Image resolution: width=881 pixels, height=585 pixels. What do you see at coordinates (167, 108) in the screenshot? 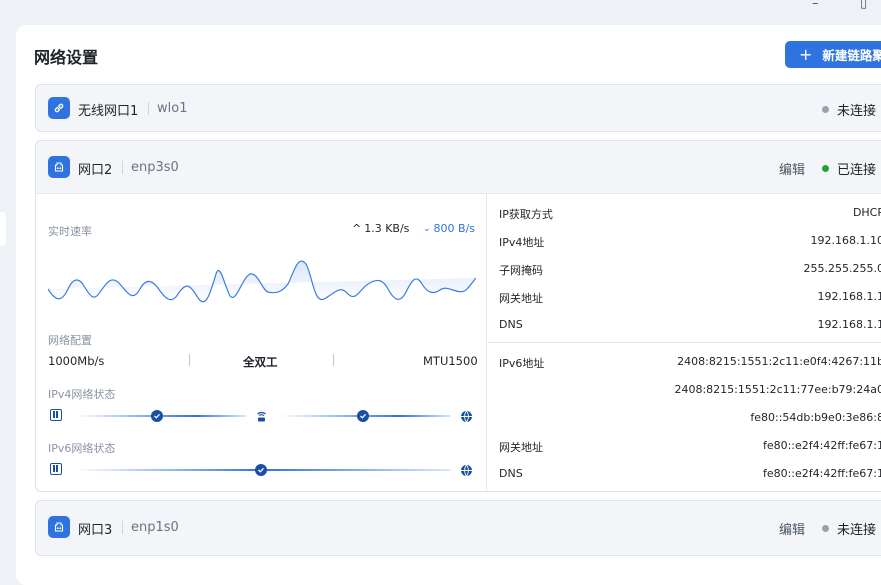
I see `port-device: wlo1` at bounding box center [167, 108].